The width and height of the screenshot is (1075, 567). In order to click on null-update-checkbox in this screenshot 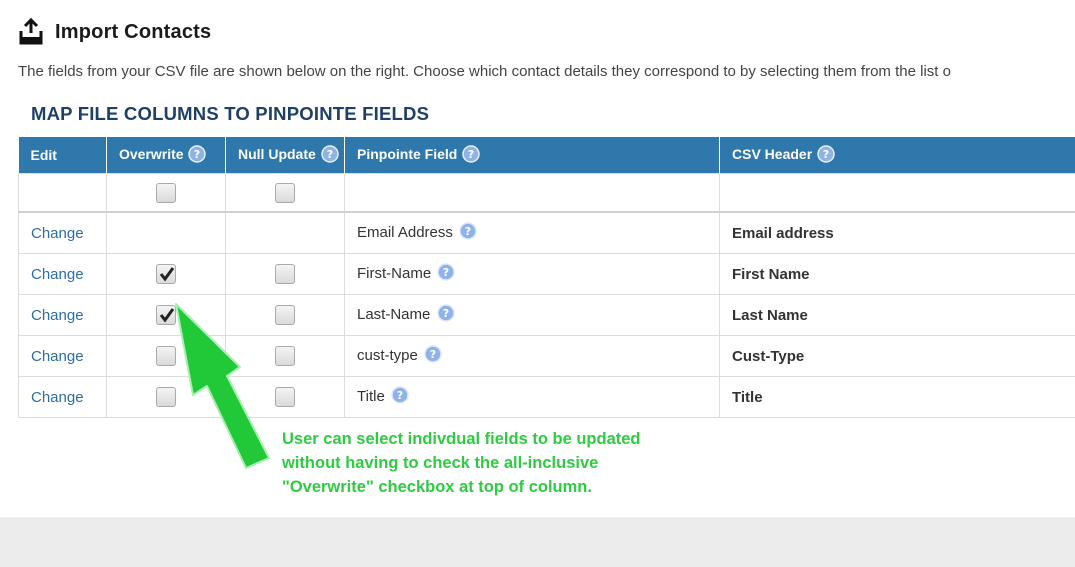, I will do `click(285, 274)`.